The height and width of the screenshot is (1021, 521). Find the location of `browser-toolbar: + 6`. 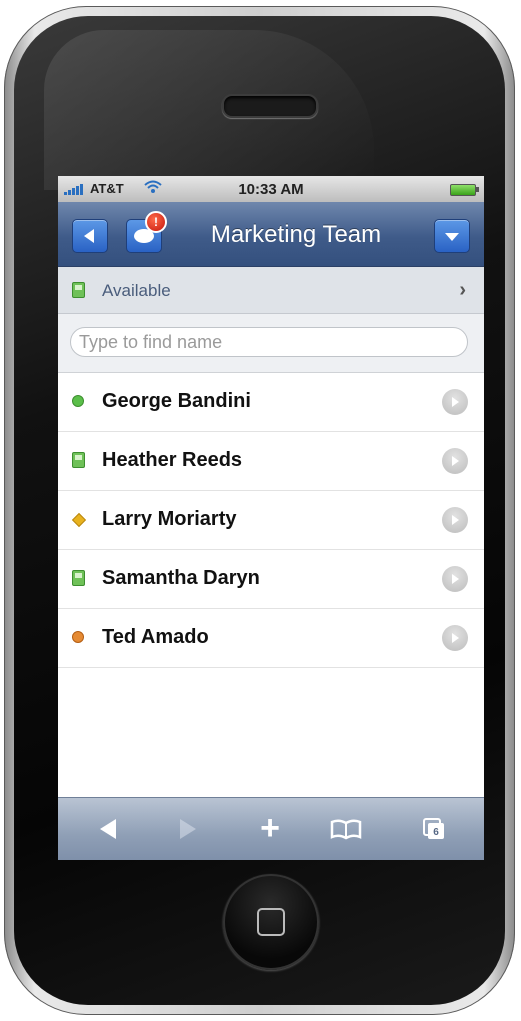

browser-toolbar: + 6 is located at coordinates (271, 828).